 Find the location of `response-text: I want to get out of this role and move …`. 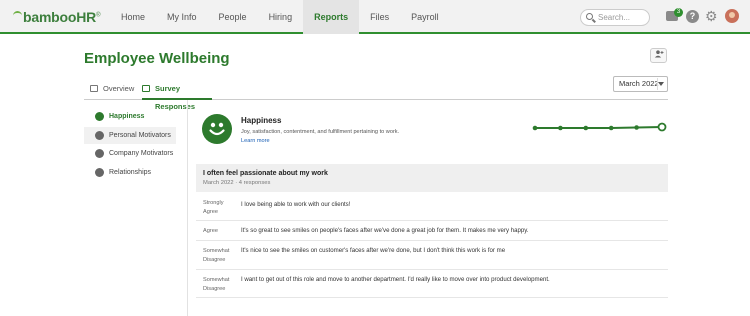

response-text: I want to get out of this role and move … is located at coordinates (395, 279).